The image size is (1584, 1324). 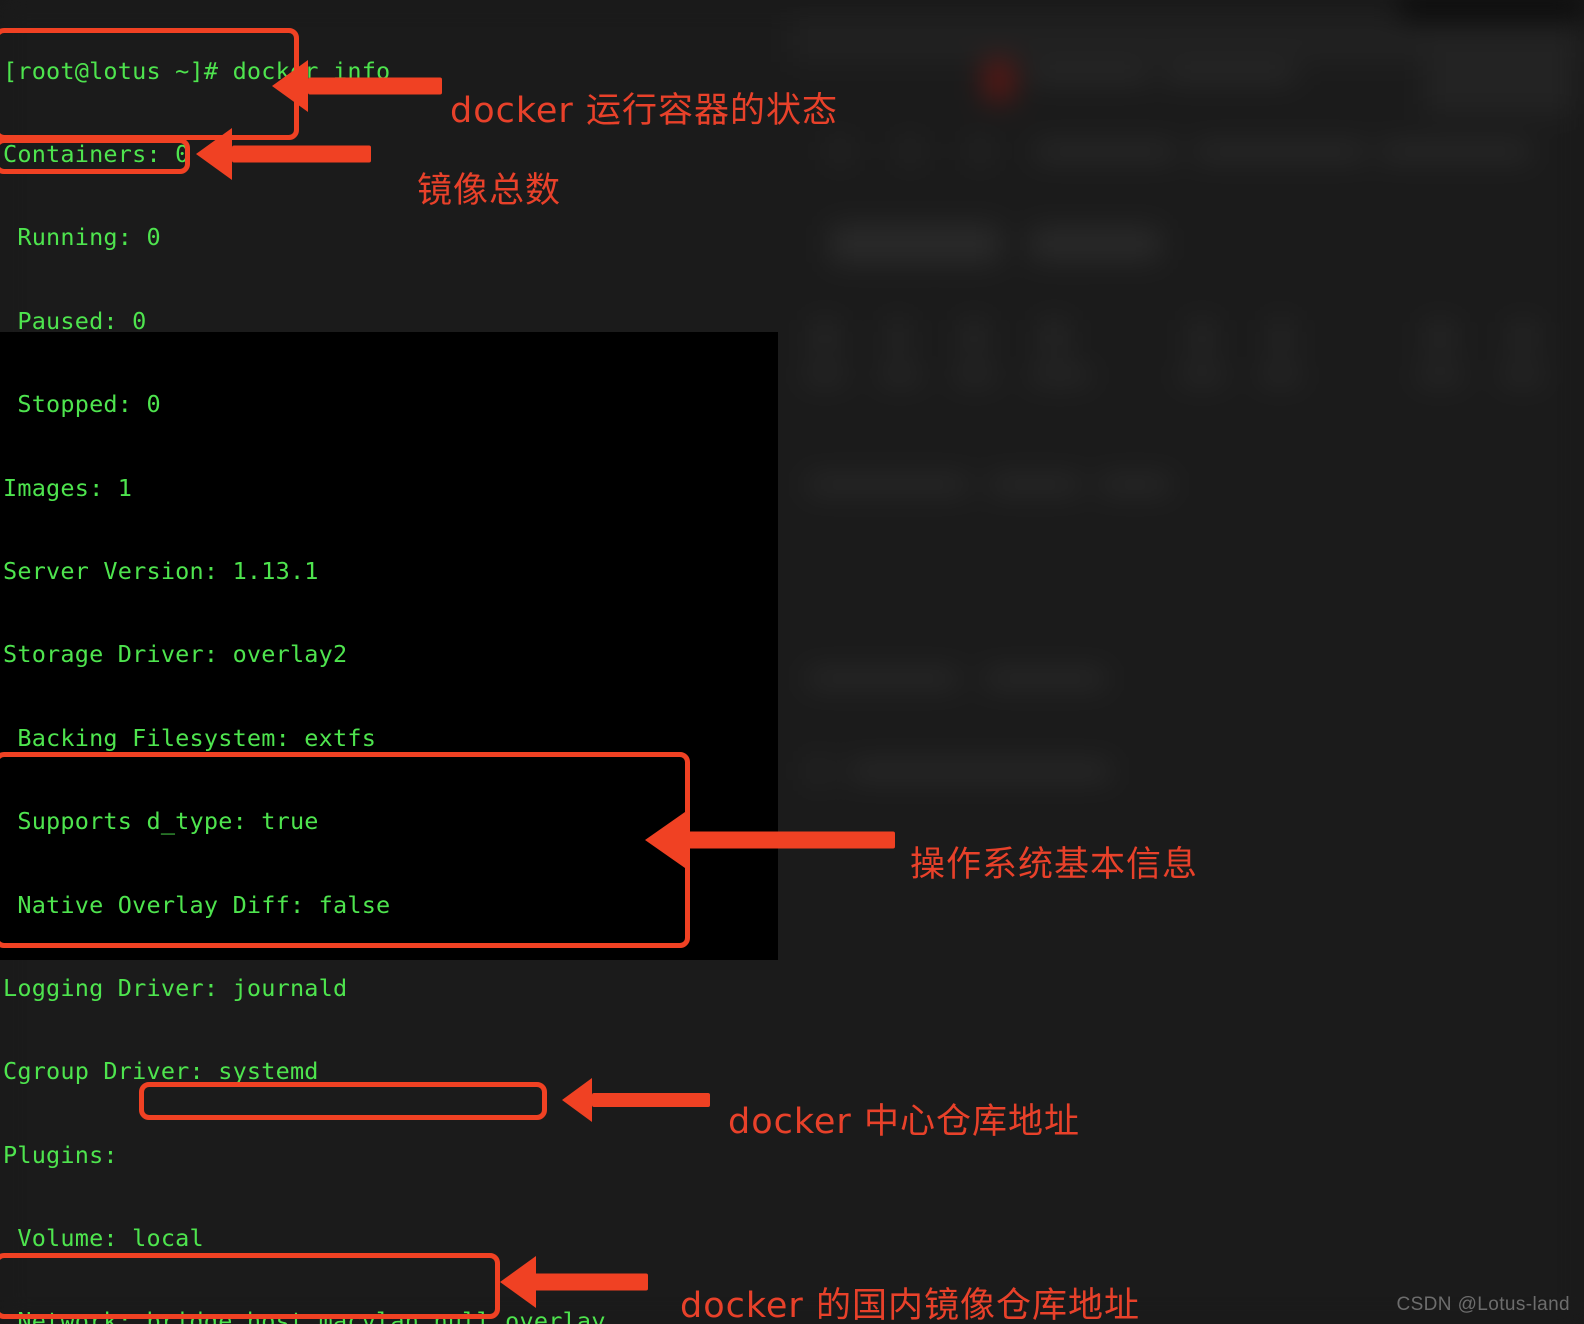 I want to click on arrow-to-images, so click(x=283, y=154).